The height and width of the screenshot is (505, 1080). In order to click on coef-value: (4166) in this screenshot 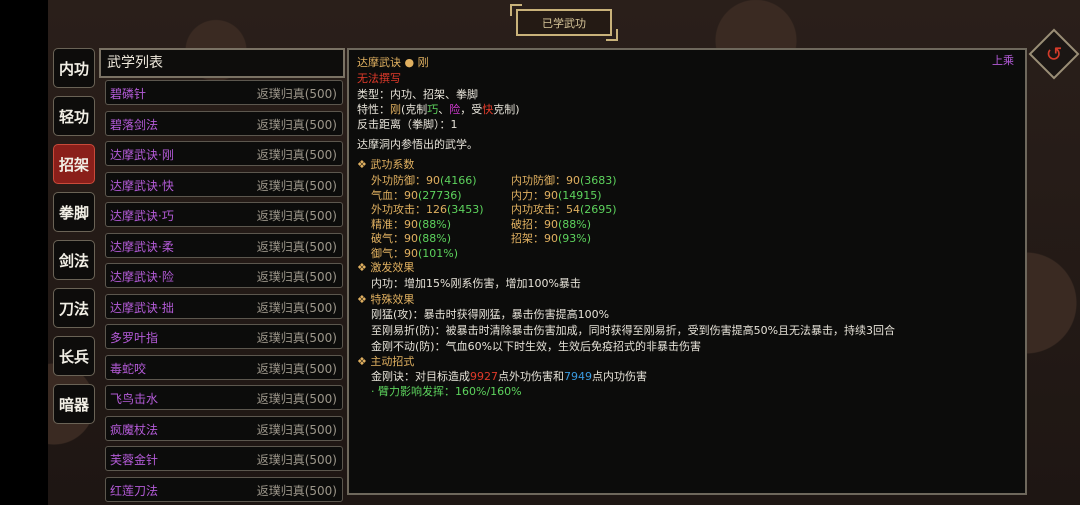, I will do `click(458, 180)`.